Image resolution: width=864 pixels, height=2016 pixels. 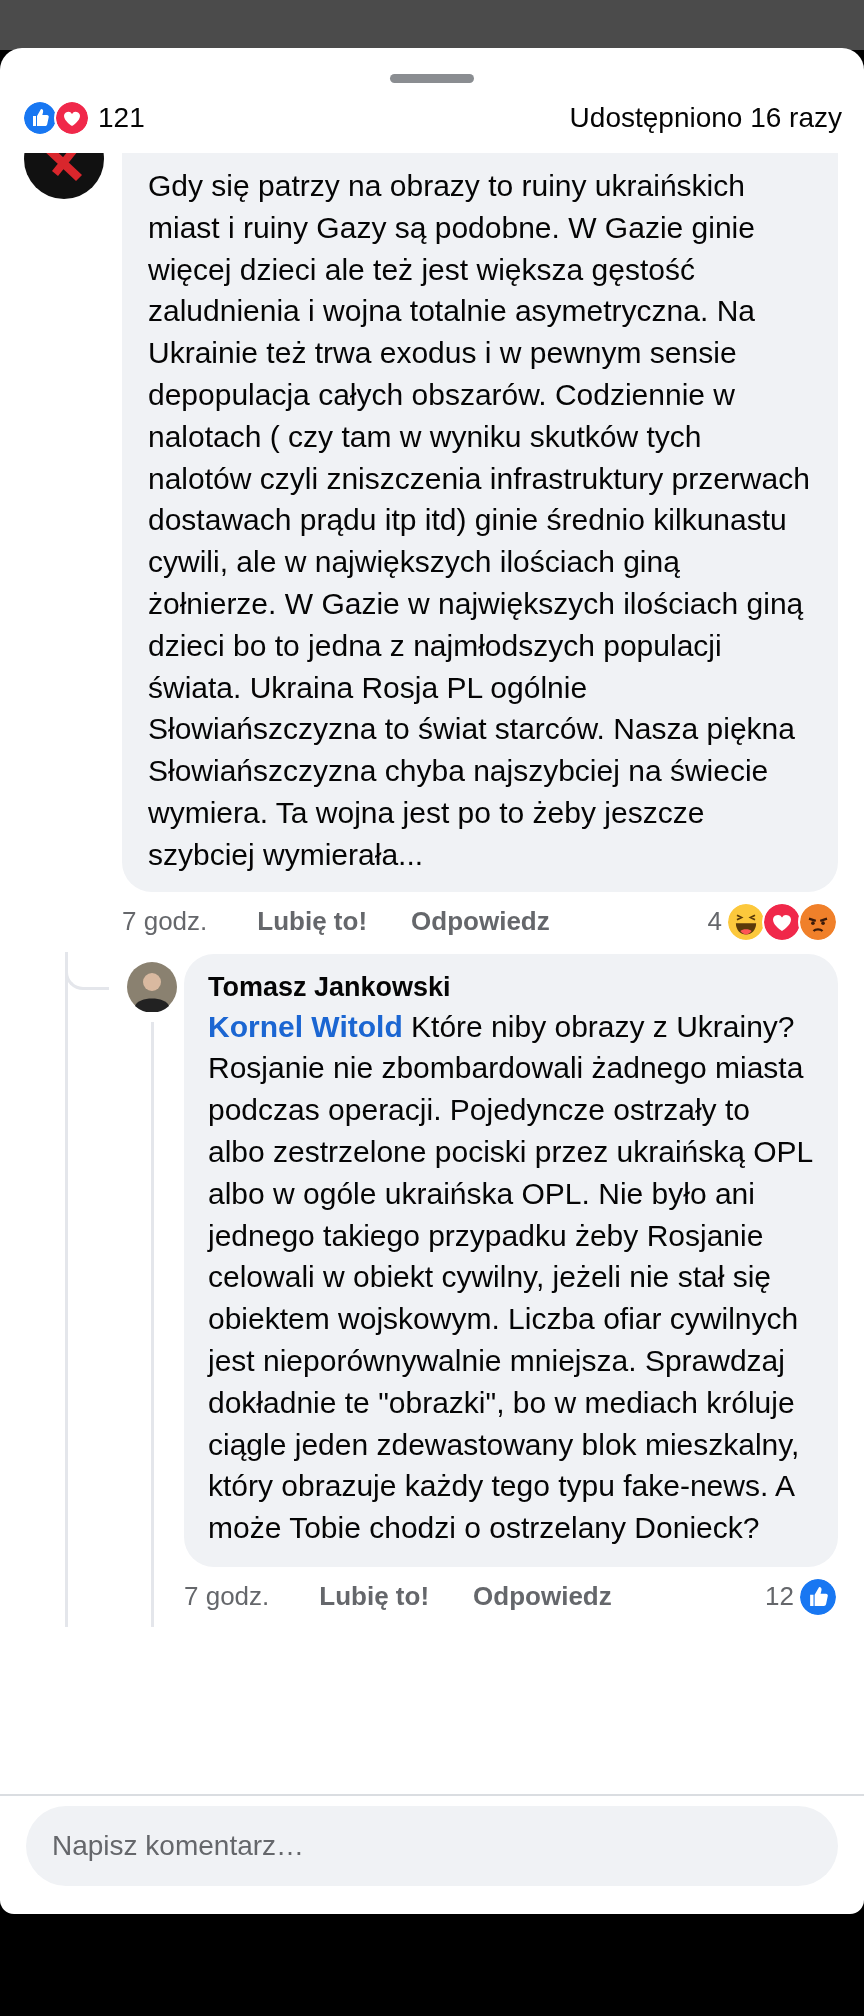 I want to click on avatar-image, so click(x=152, y=986).